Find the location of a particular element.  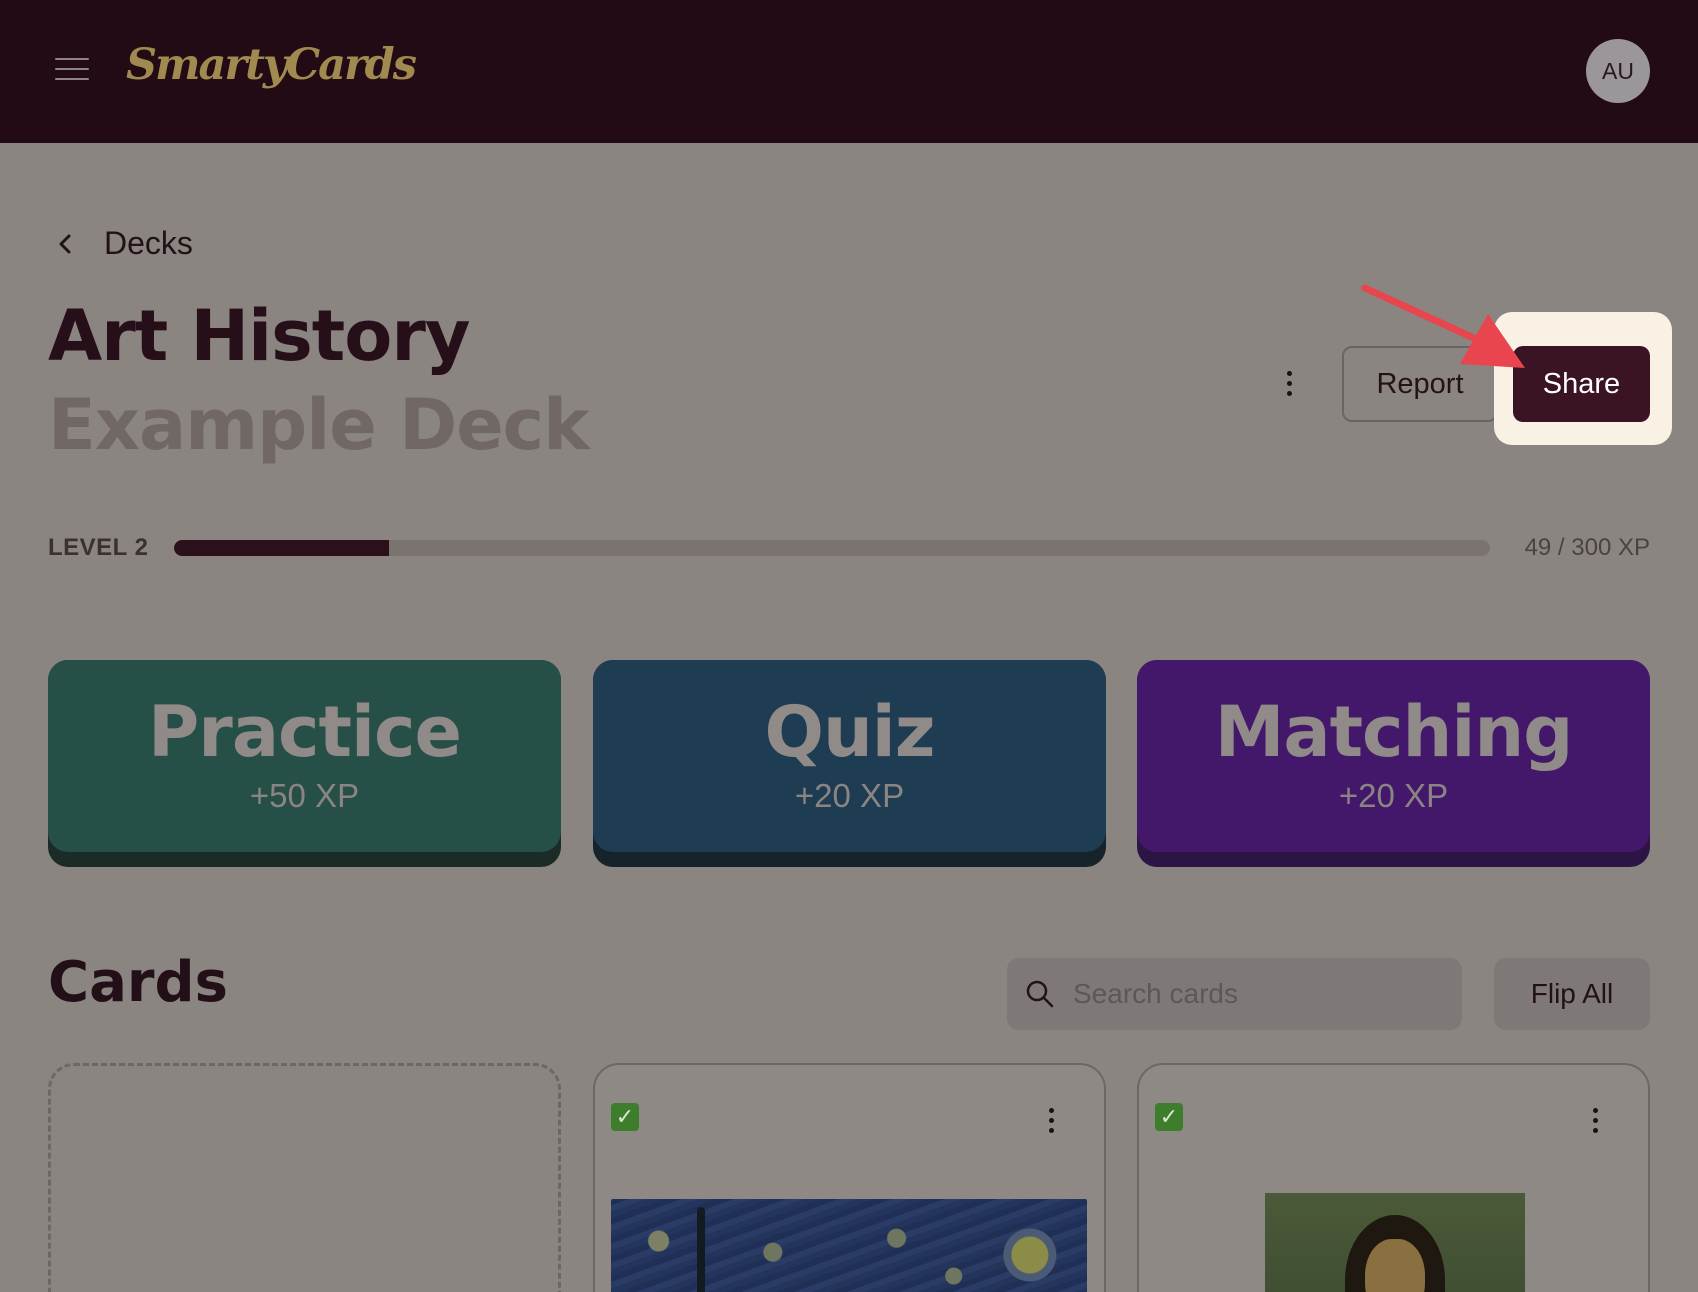

xp-progress-fill is located at coordinates (281, 548).